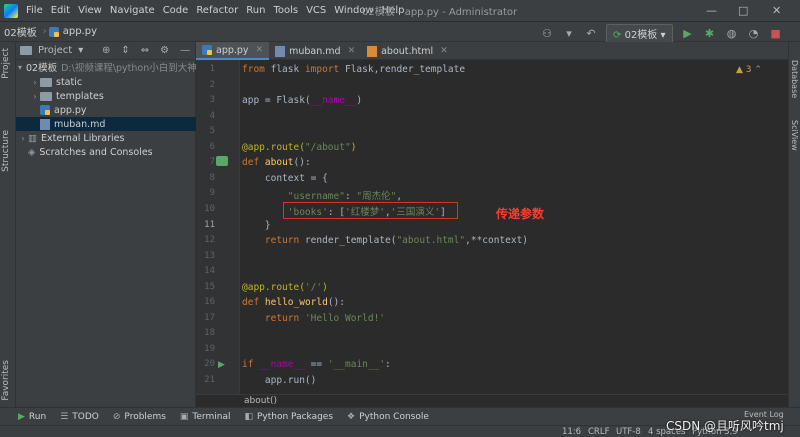 This screenshot has height=437, width=800. What do you see at coordinates (710, 34) in the screenshot?
I see `debug-icon: ✱` at bounding box center [710, 34].